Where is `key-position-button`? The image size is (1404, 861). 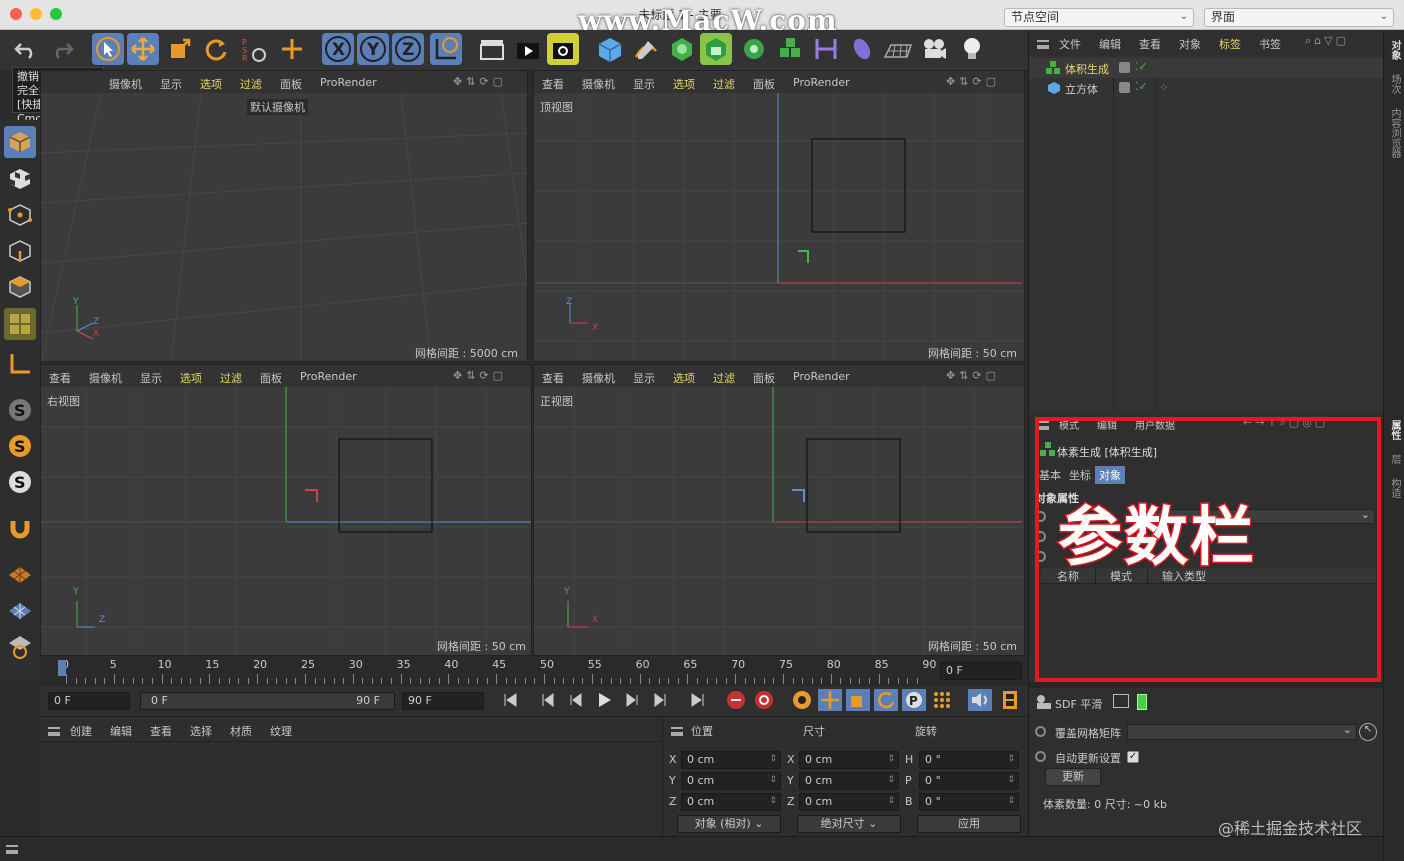 key-position-button is located at coordinates (830, 700).